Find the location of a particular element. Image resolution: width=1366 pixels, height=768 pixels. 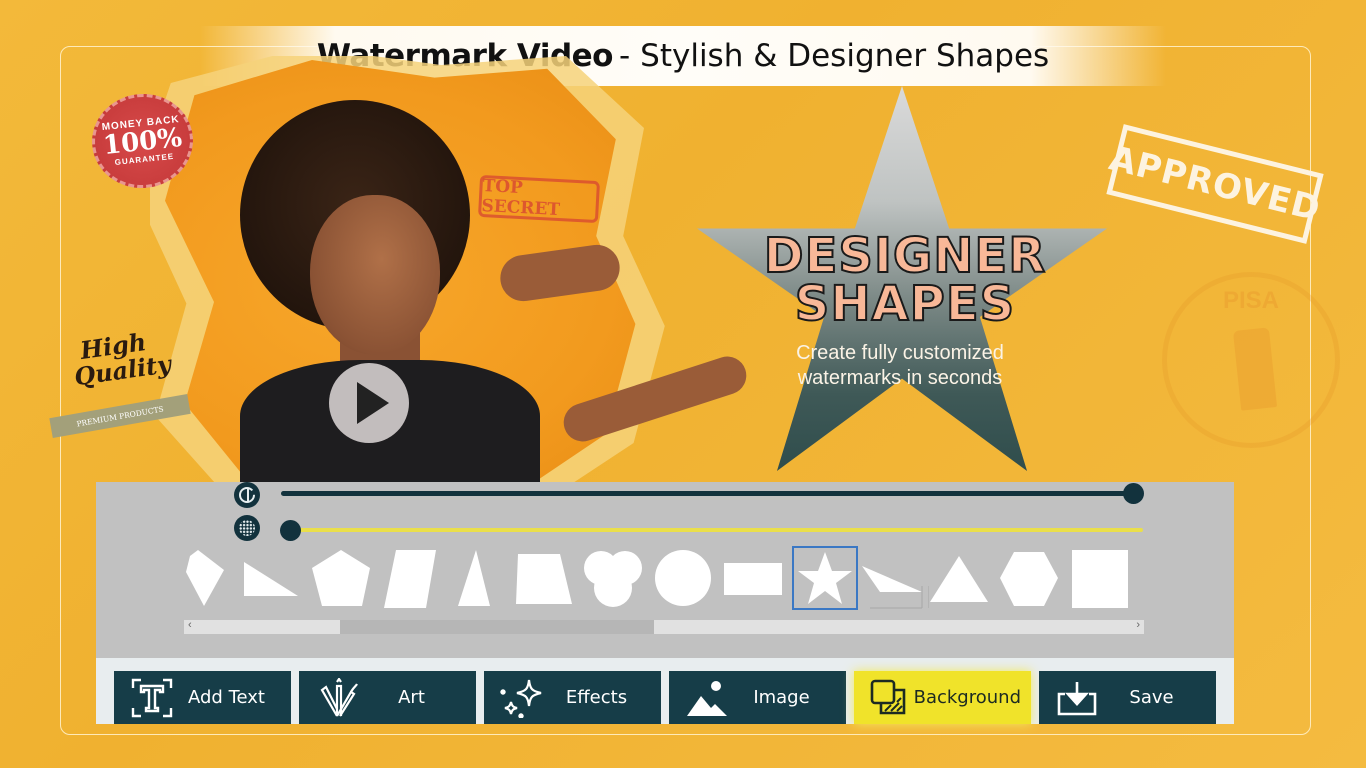

premium-ribbon: PREMIUM PRODUCTS is located at coordinates (120, 416).